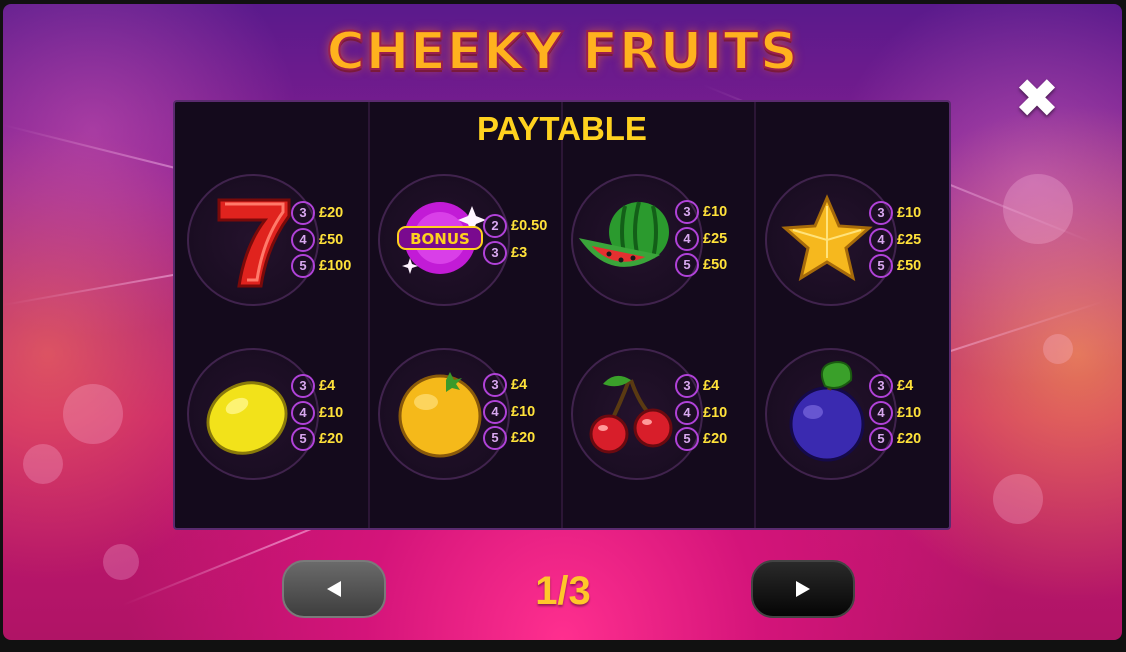 The image size is (1126, 652). Describe the element at coordinates (1037, 99) in the screenshot. I see `close-x-icon: ✖` at that location.